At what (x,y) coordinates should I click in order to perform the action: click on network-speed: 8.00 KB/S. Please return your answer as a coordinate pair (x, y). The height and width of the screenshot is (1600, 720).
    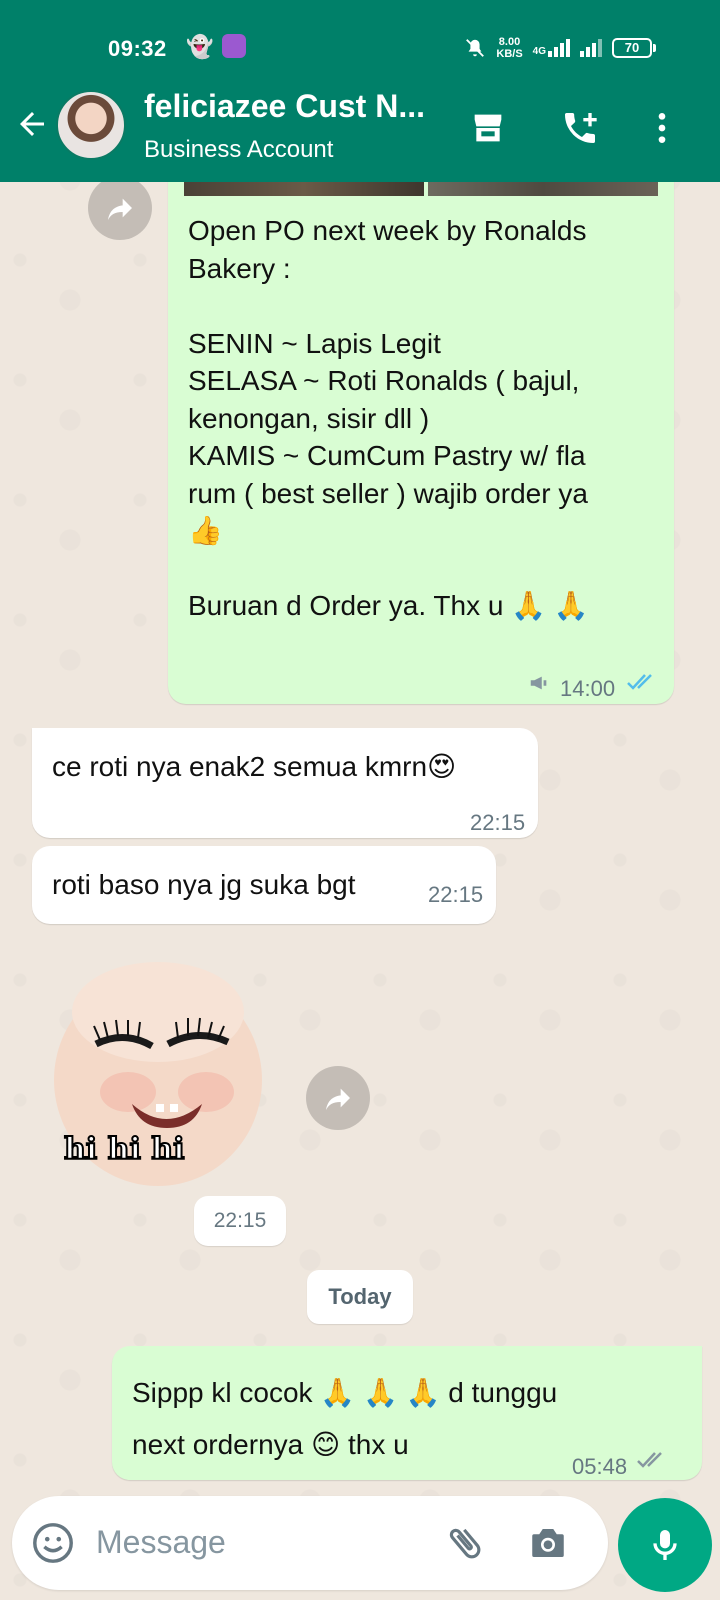
    Looking at the image, I should click on (509, 48).